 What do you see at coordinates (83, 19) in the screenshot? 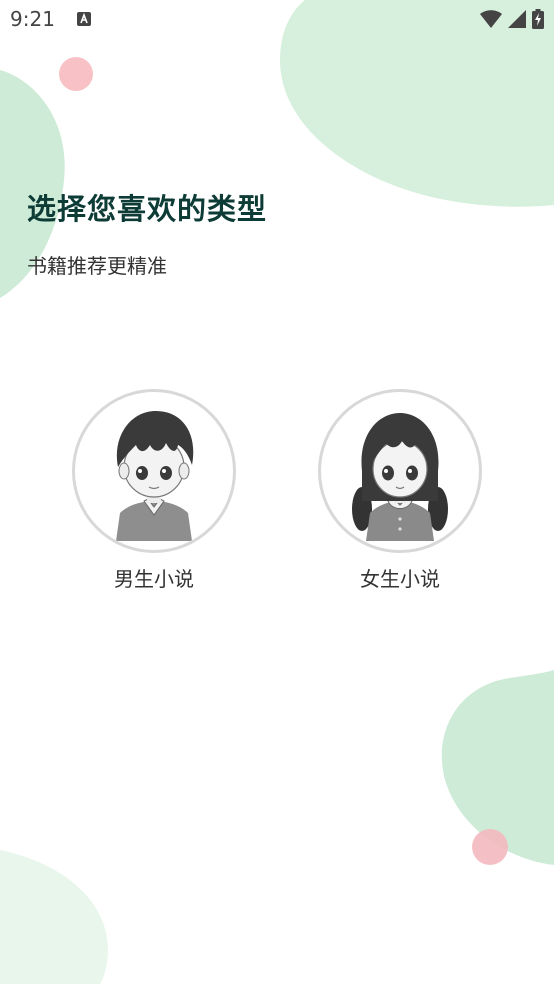
I see `a-letter-icon` at bounding box center [83, 19].